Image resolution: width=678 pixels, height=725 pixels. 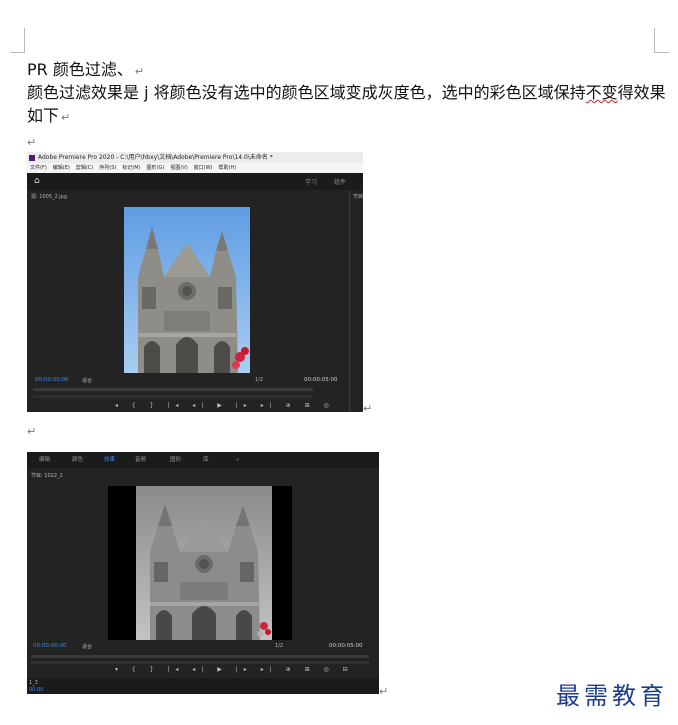 What do you see at coordinates (109, 460) in the screenshot?
I see `tab-effects: 效果` at bounding box center [109, 460].